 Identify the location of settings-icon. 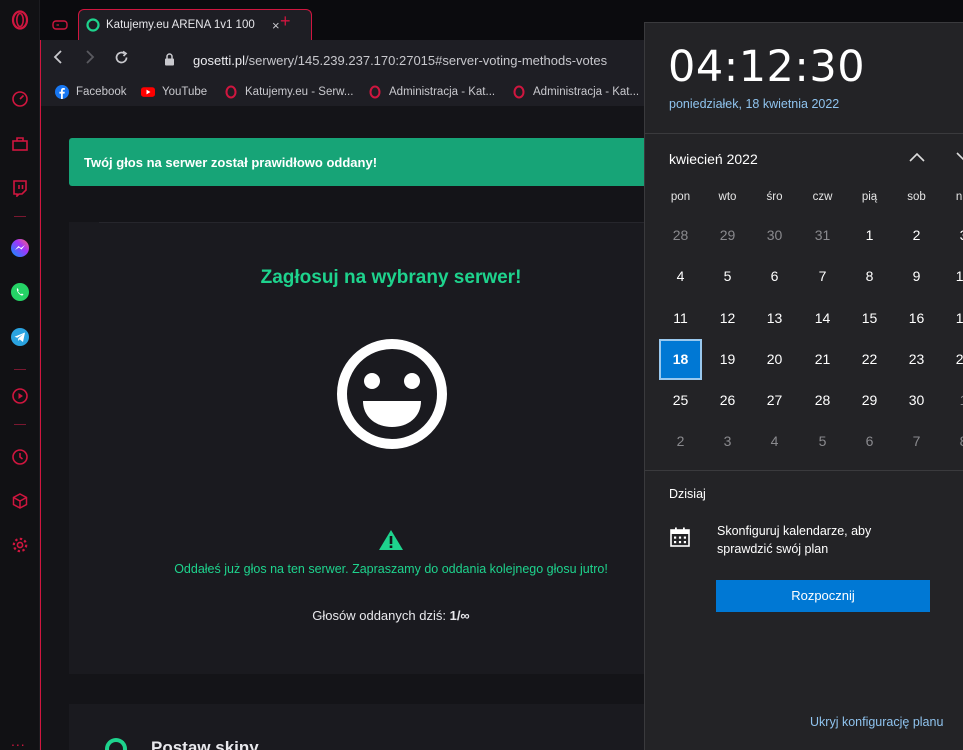
(20, 545).